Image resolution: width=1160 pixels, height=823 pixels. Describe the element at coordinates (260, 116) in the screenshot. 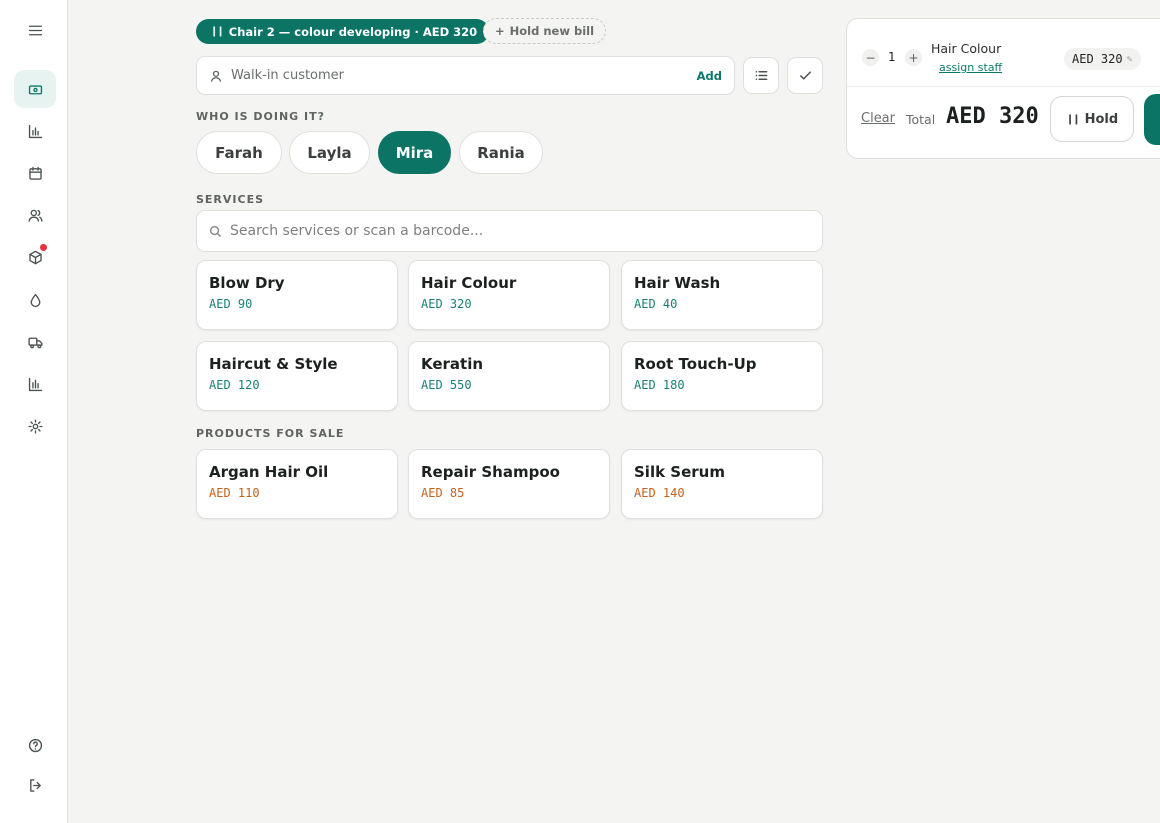

I see `staff-heading: WHO IS DOING IT?` at that location.